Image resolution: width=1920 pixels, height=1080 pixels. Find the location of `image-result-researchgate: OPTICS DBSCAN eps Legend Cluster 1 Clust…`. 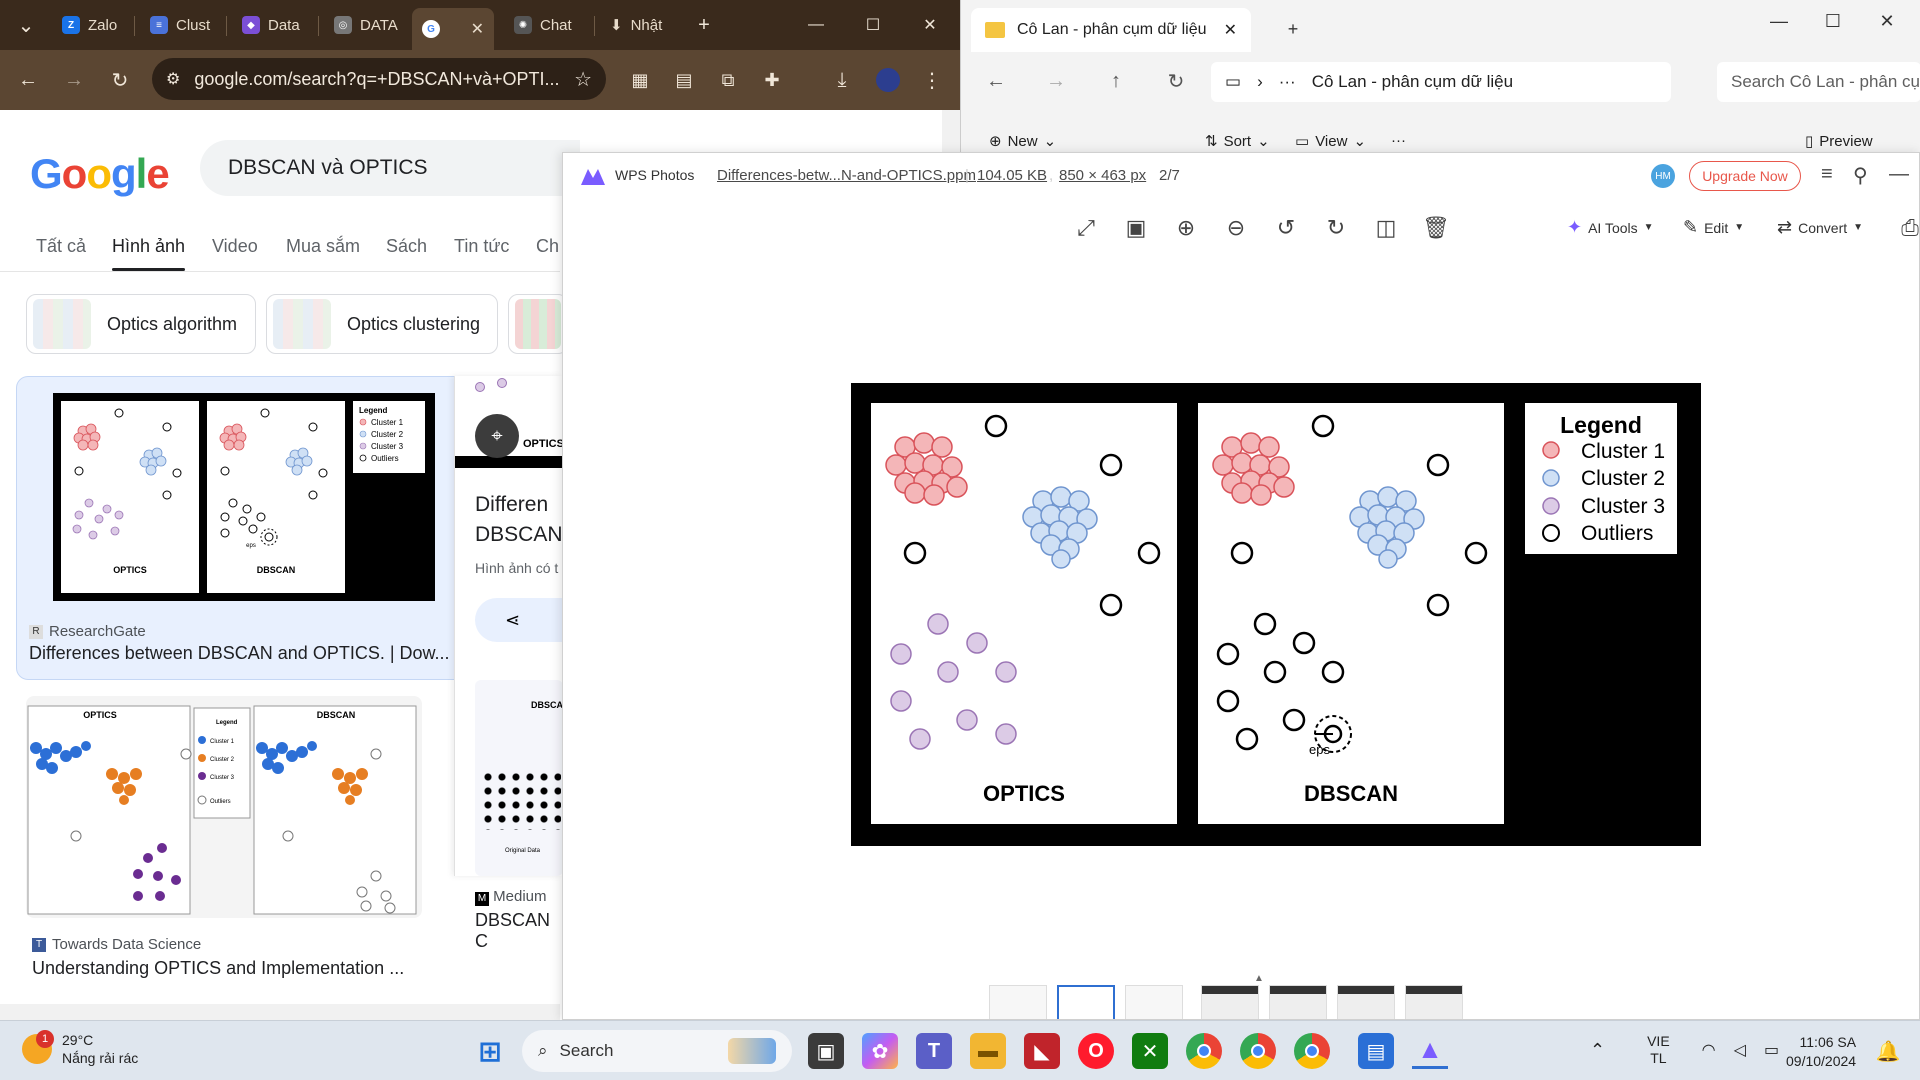

image-result-researchgate: OPTICS DBSCAN eps Legend Cluster 1 Clust… is located at coordinates (242, 528).